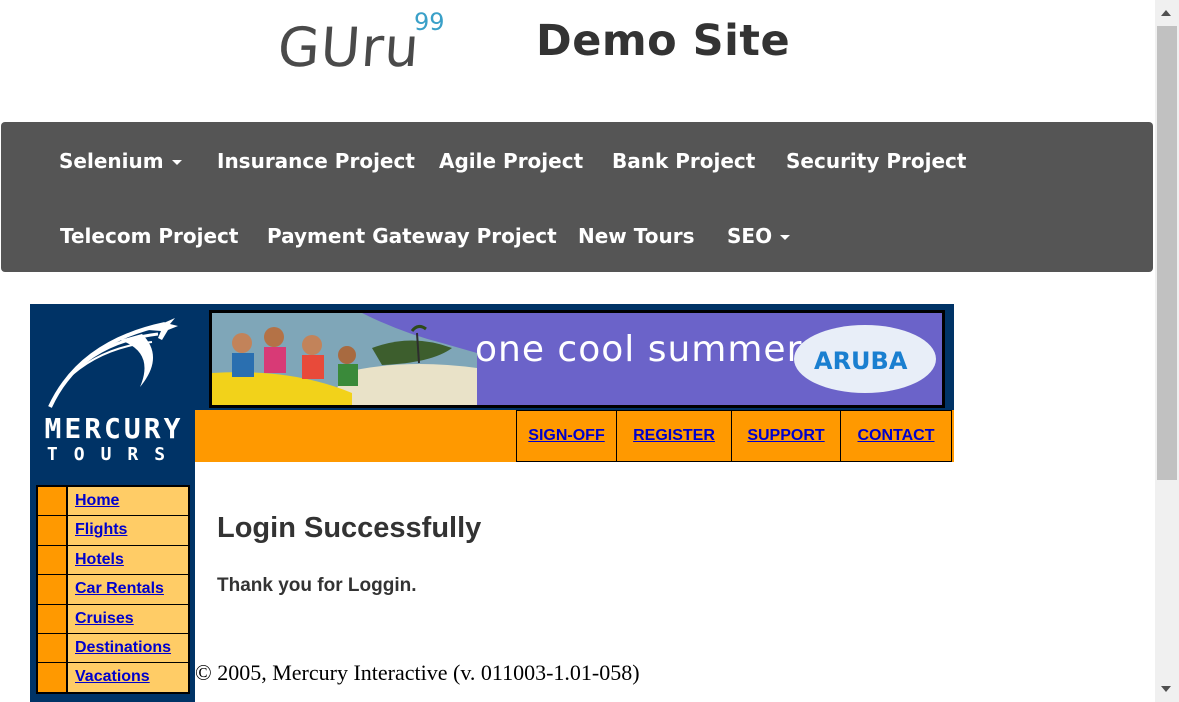 The width and height of the screenshot is (1179, 702). What do you see at coordinates (683, 161) in the screenshot?
I see `nav-item-bank-project: Bank Project` at bounding box center [683, 161].